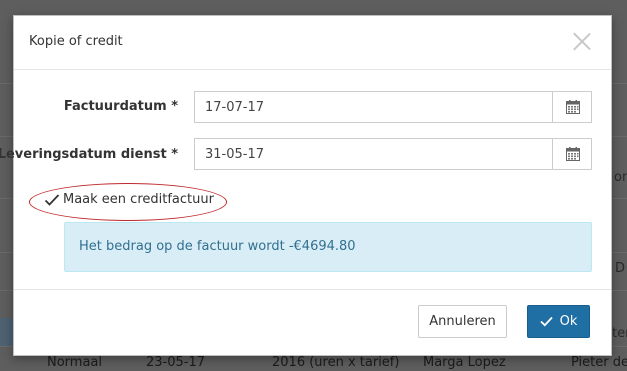 The width and height of the screenshot is (627, 371). Describe the element at coordinates (336, 362) in the screenshot. I see `bg-row-description: 2016 (uren x tarief)` at that location.